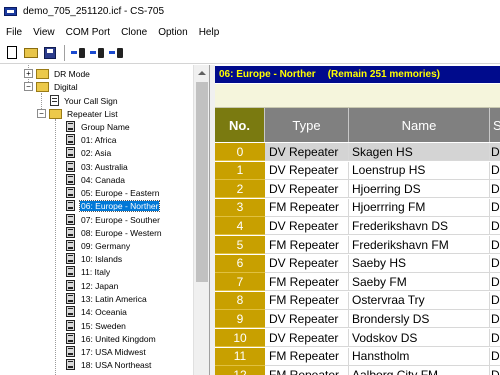 The image size is (500, 375). I want to click on clone-radio-button, so click(116, 53).